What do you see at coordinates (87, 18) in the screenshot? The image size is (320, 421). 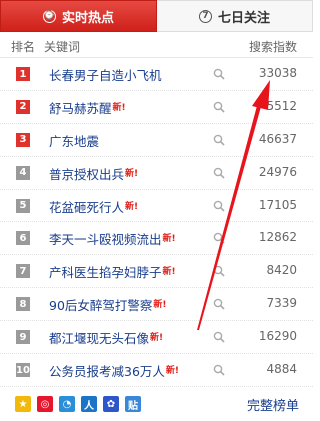 I see `tab-realtime-label: 实时热点` at bounding box center [87, 18].